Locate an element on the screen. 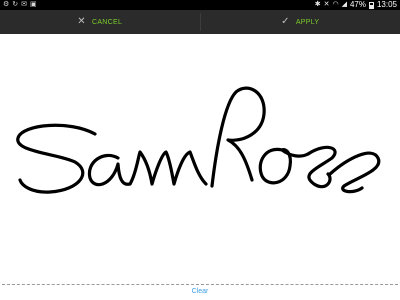 The height and width of the screenshot is (300, 400). action-bar: ✕ CANCEL ✓ APPLY is located at coordinates (200, 22).